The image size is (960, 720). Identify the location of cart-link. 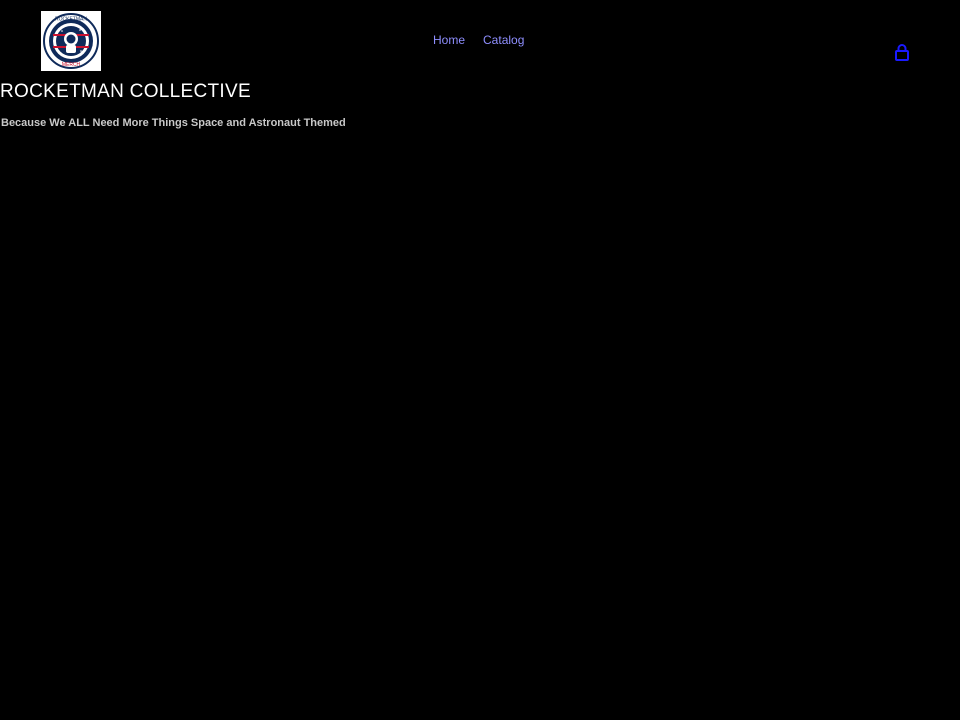
(902, 52).